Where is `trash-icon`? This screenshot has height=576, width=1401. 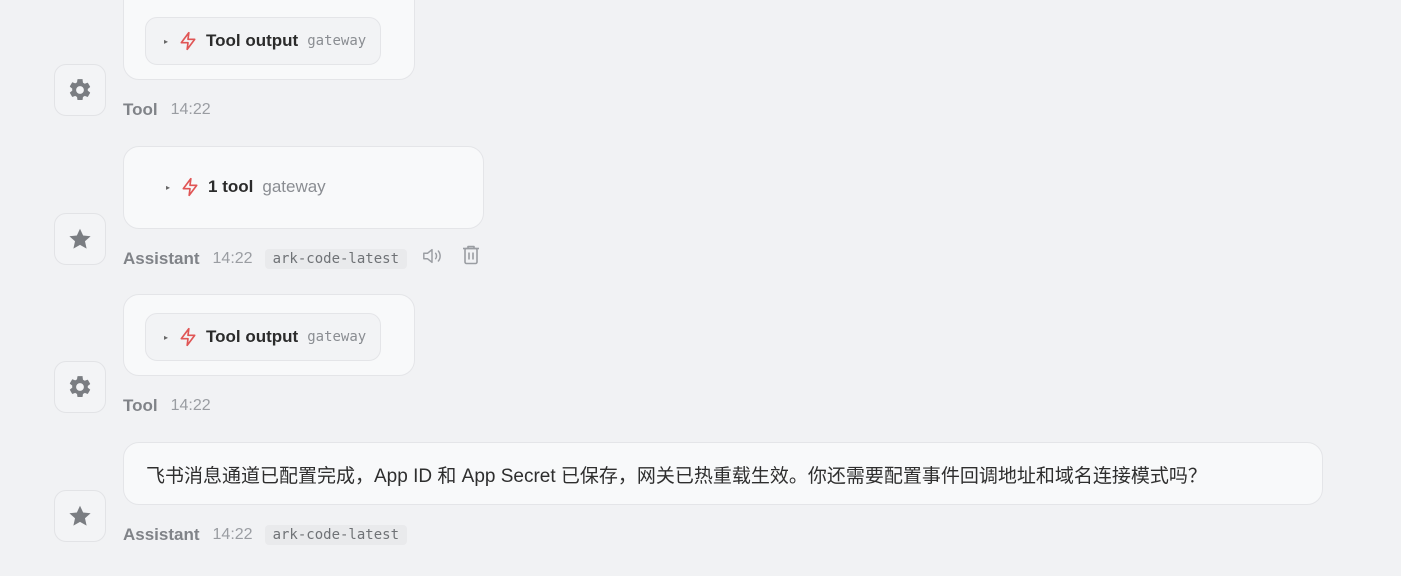 trash-icon is located at coordinates (471, 255).